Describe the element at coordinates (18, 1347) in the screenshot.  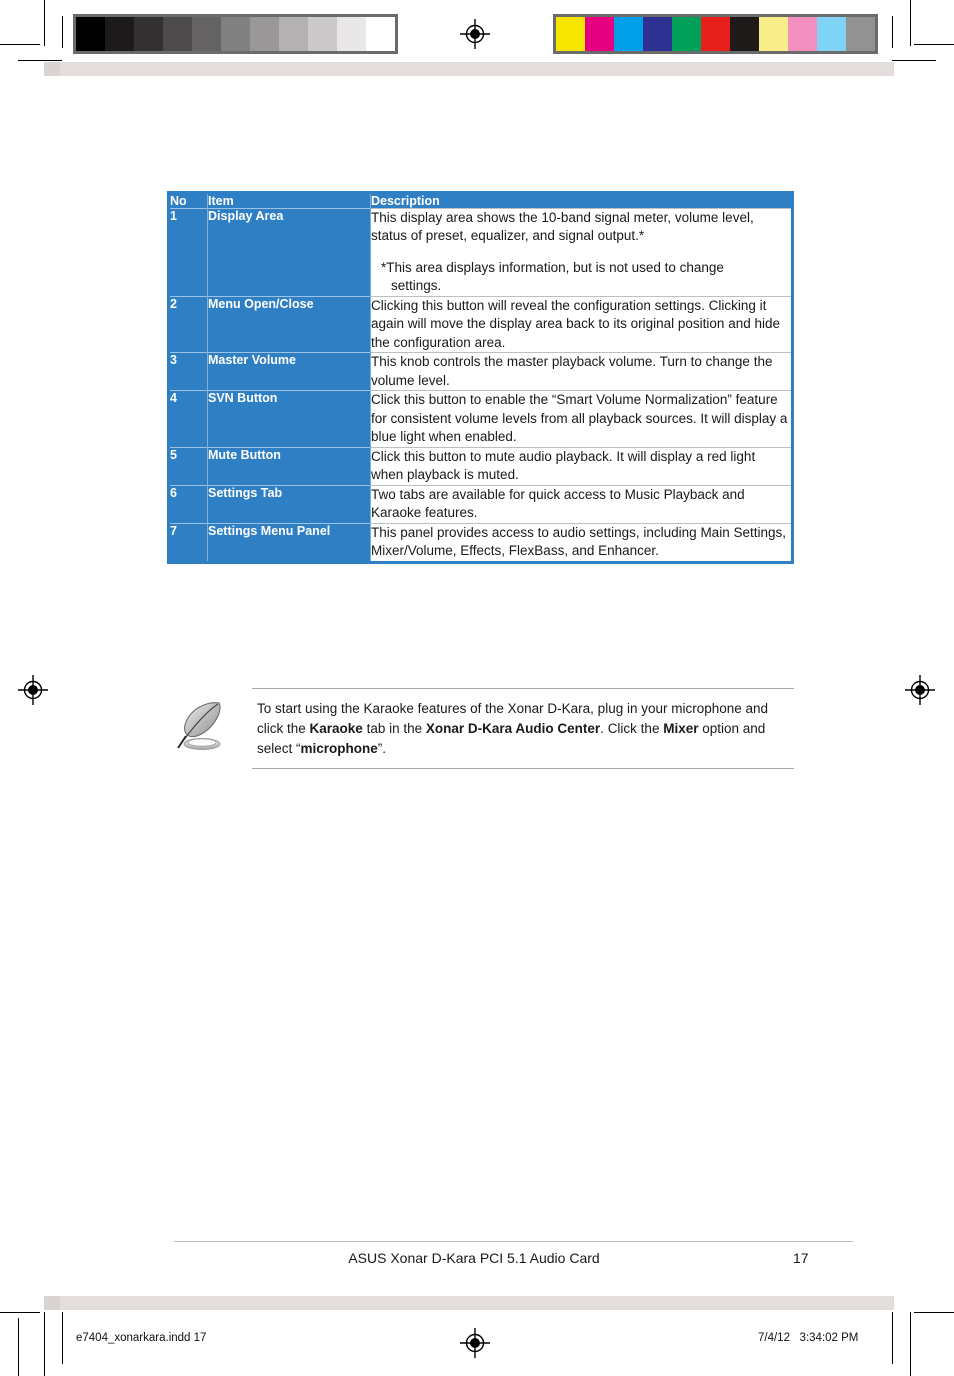
I see `slug-rule-left-outer` at that location.